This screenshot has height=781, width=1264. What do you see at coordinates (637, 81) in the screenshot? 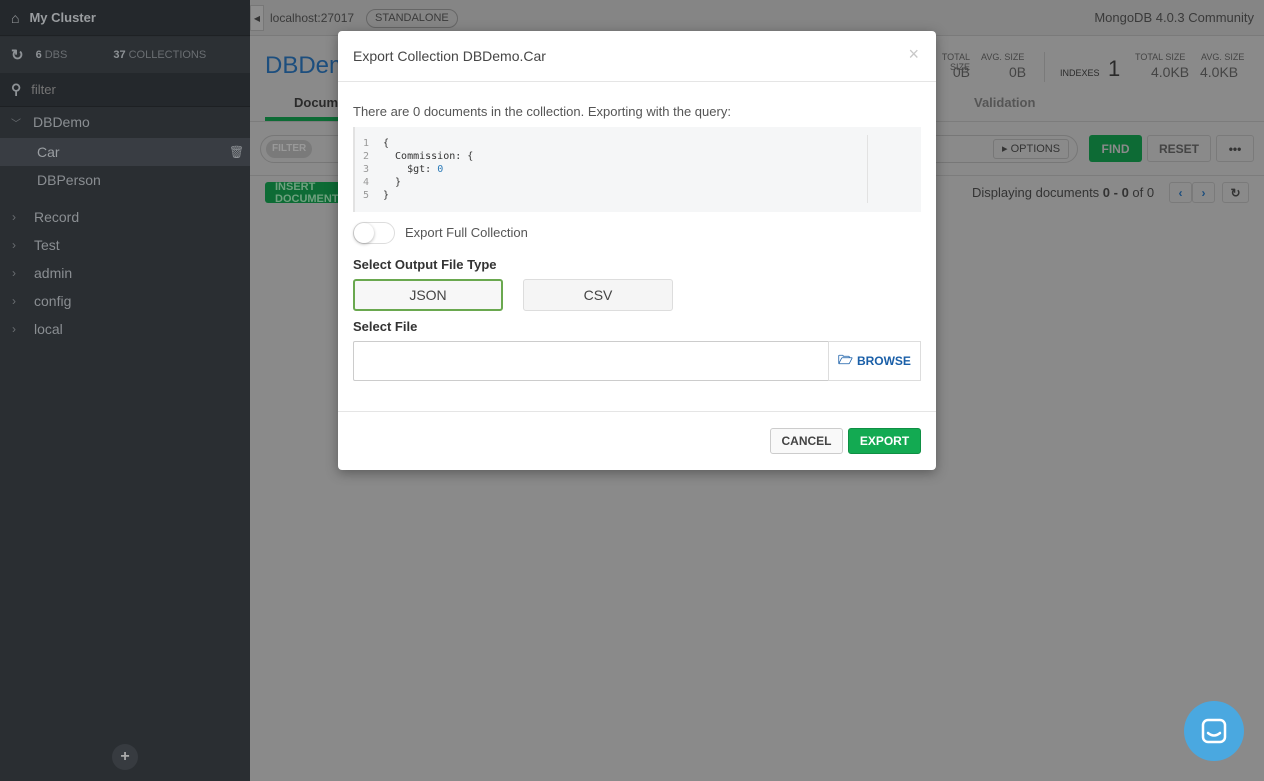
I see `header-divider` at bounding box center [637, 81].